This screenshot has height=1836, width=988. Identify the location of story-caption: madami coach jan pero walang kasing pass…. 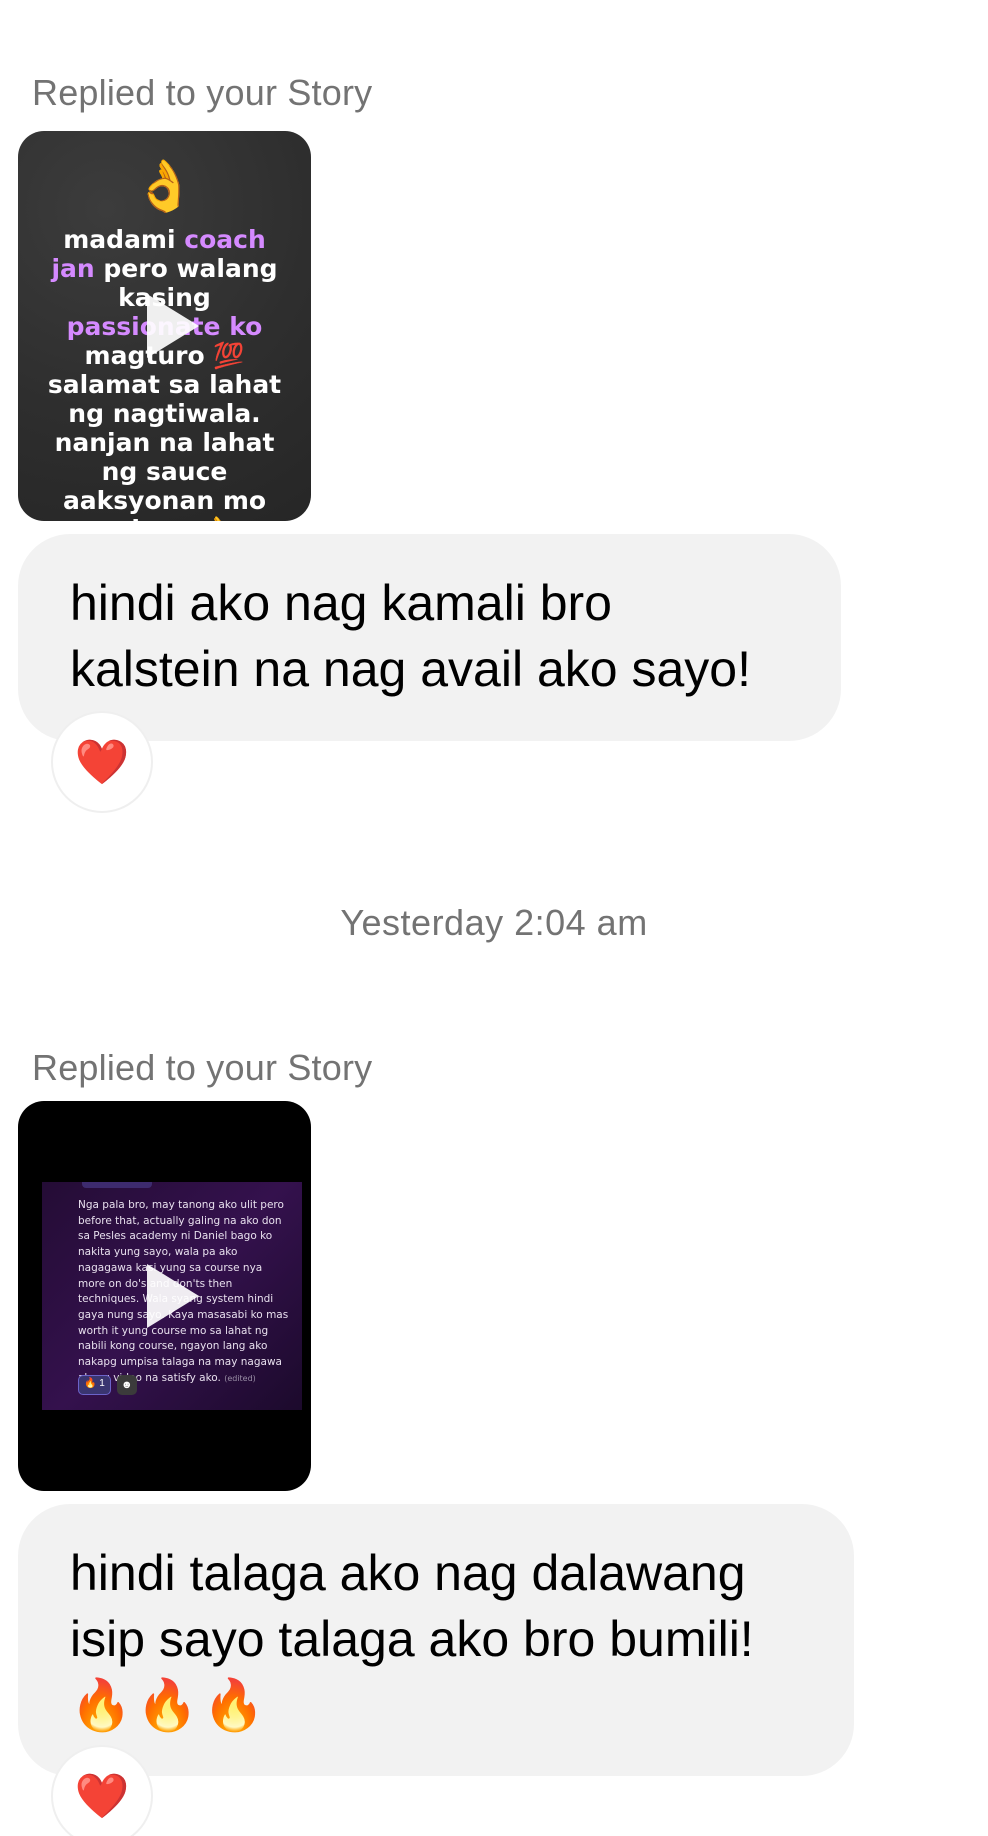
(164, 373).